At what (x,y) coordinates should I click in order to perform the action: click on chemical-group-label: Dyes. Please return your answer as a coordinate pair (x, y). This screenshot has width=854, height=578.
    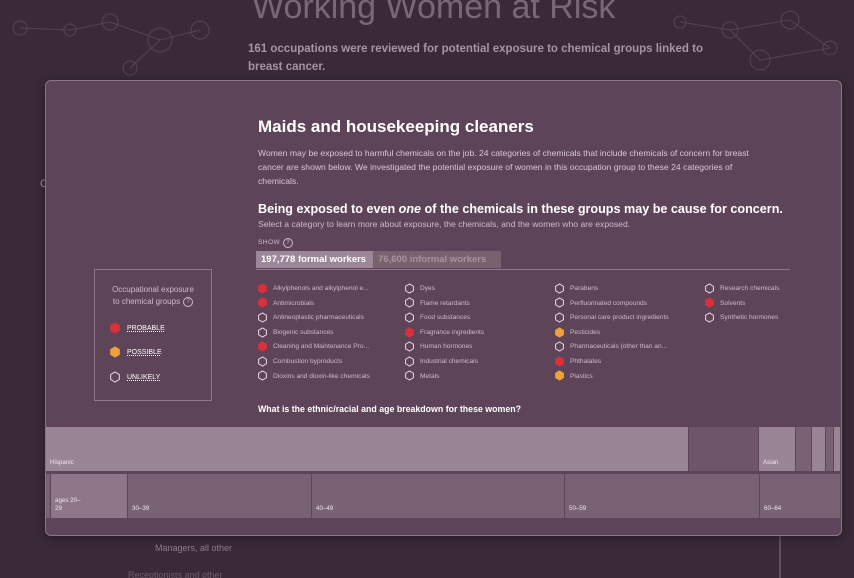
    Looking at the image, I should click on (428, 288).